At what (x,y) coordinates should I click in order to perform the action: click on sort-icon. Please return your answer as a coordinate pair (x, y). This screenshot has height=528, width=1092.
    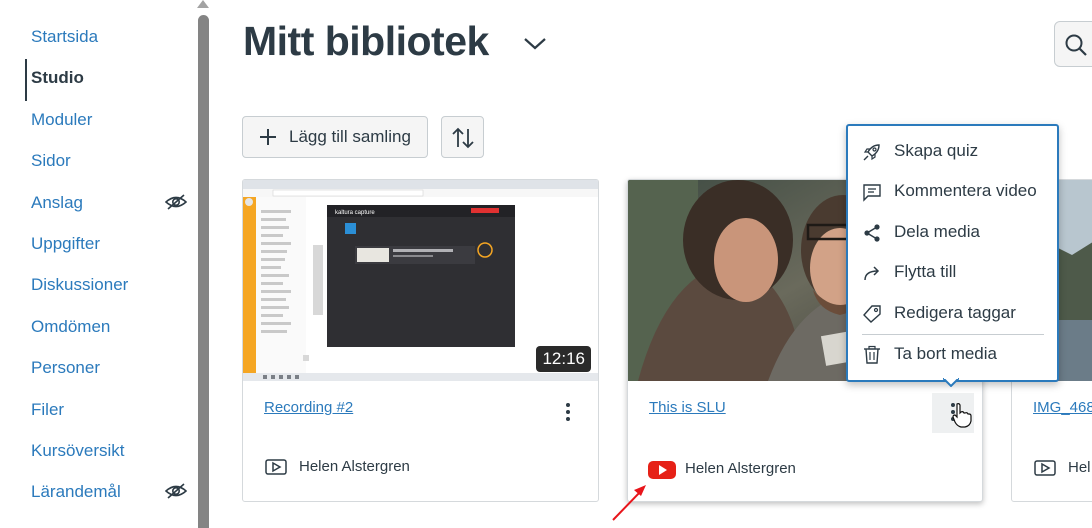
    Looking at the image, I should click on (463, 138).